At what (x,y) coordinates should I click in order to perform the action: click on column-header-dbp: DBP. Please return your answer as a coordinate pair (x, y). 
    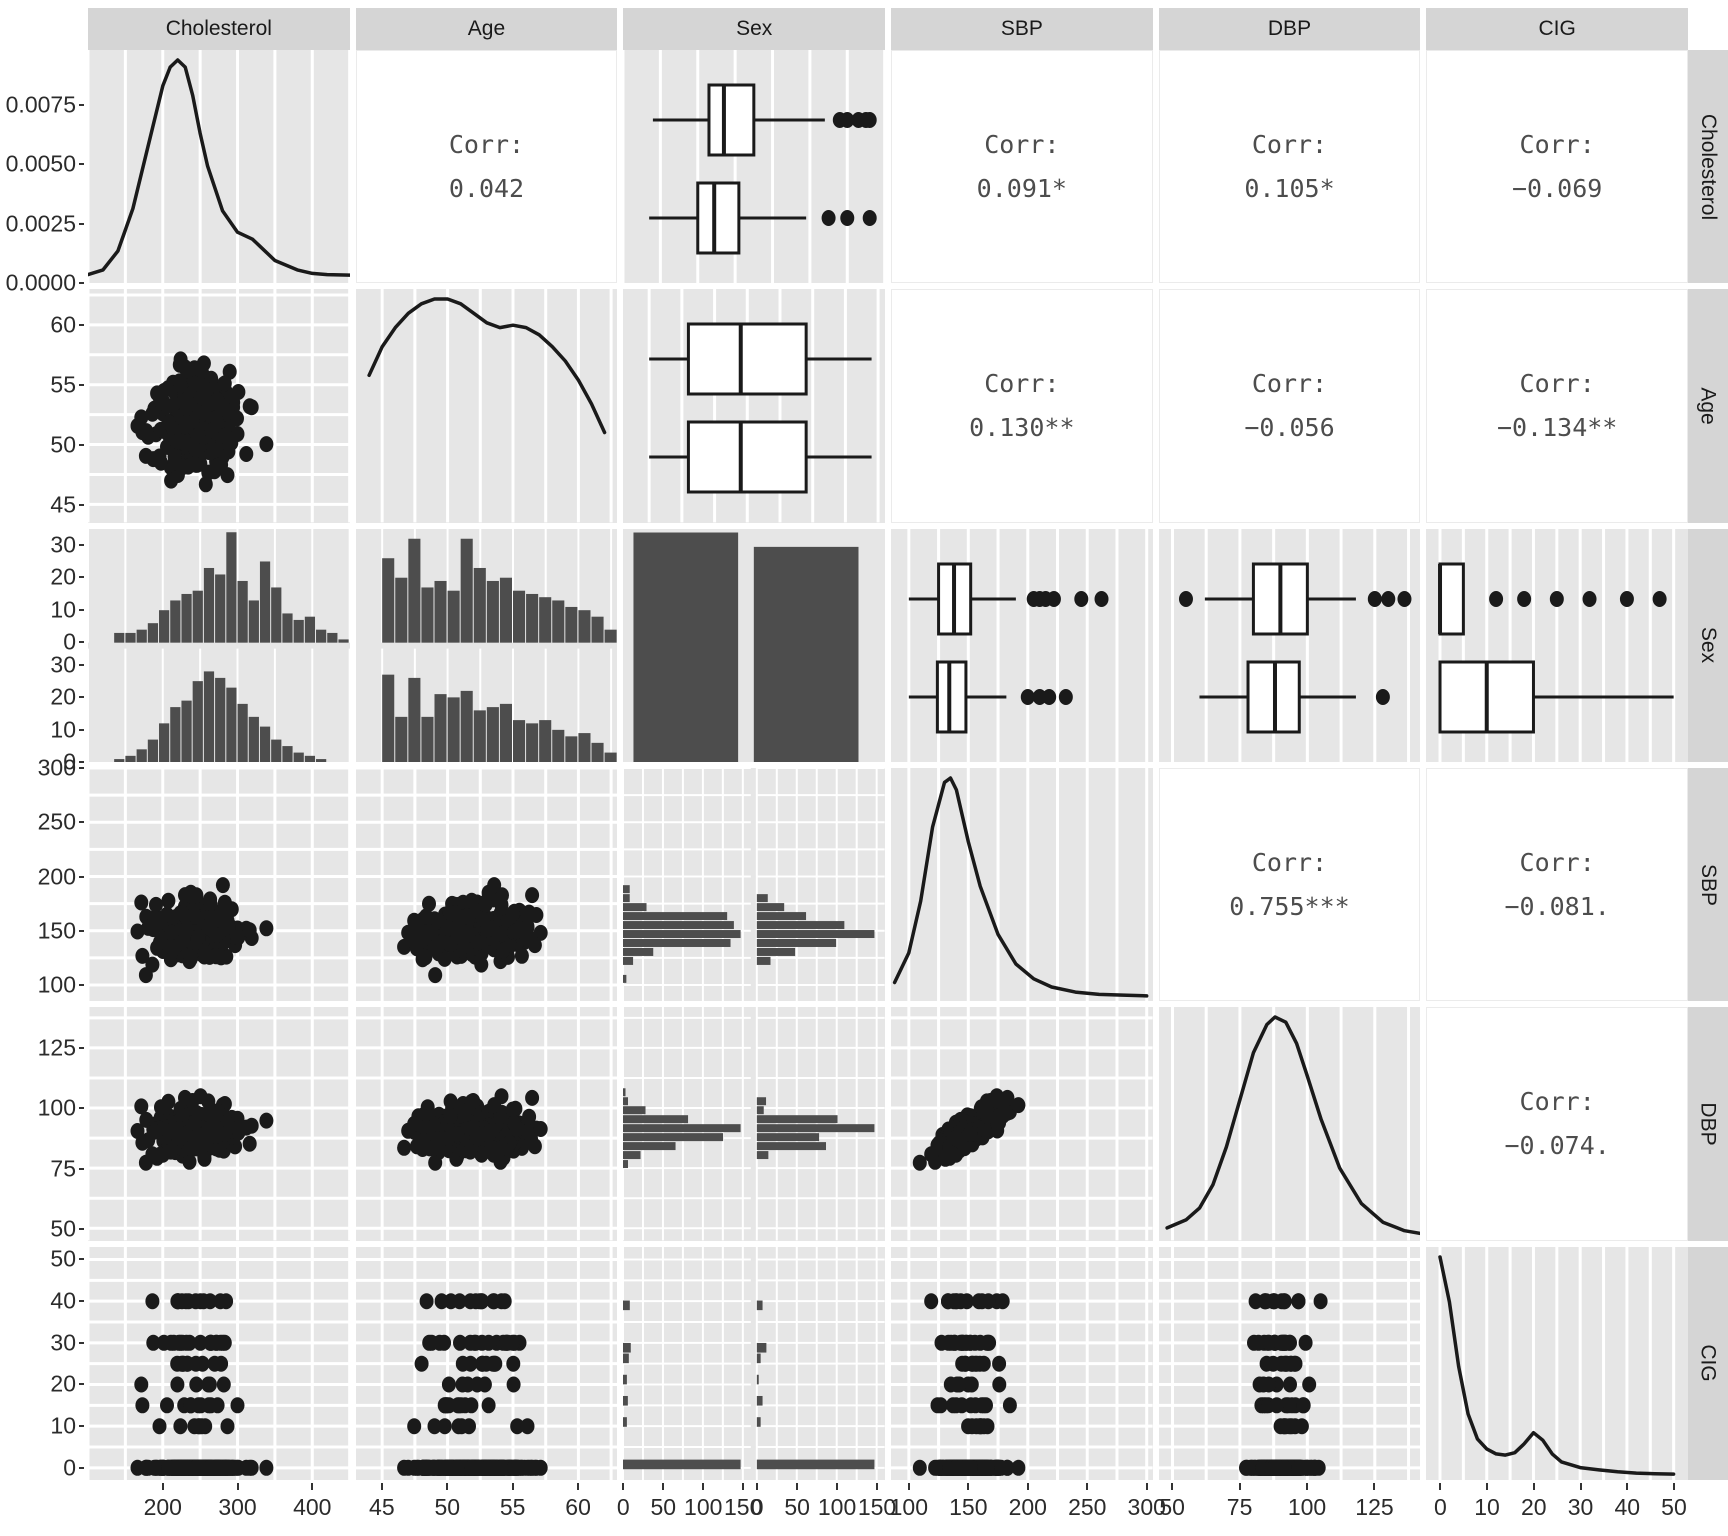
    Looking at the image, I should click on (1289, 29).